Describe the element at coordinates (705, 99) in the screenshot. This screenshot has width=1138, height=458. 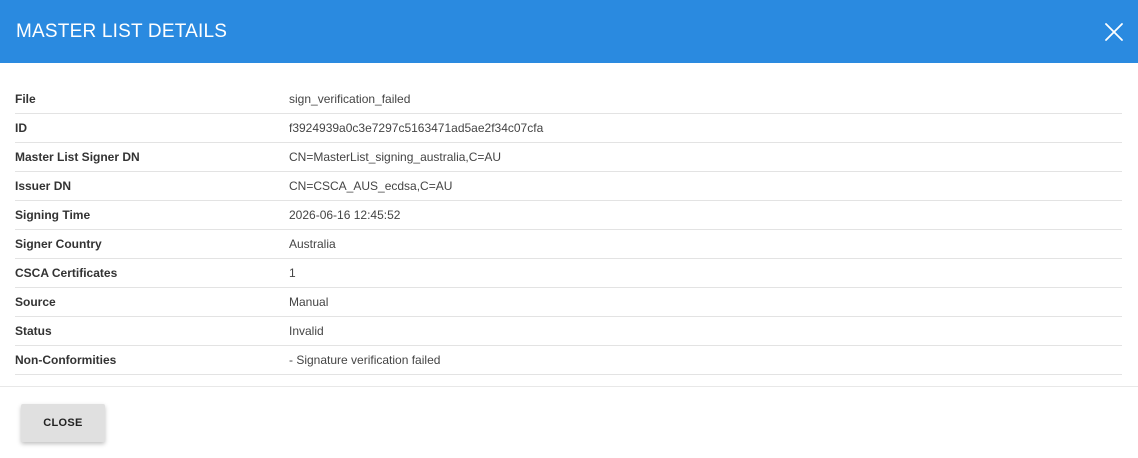
I see `detail-value: sign_verification_failed` at that location.